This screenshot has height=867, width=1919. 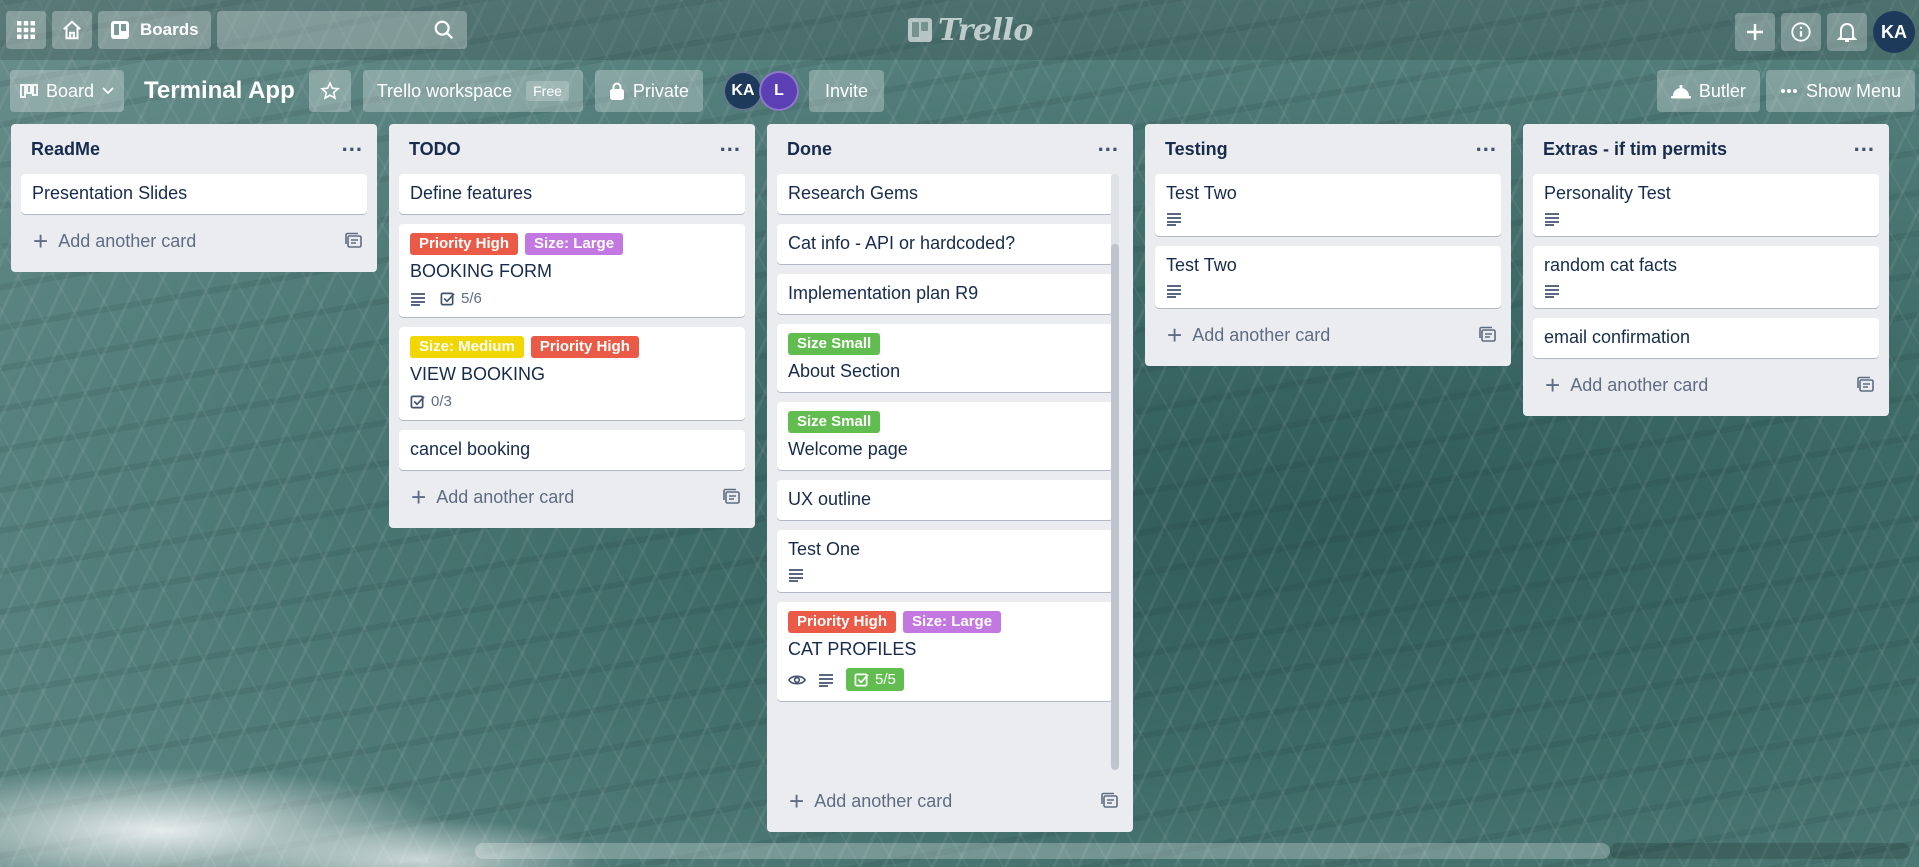 I want to click on card: Cat info - API or hardcoded?, so click(x=945, y=244).